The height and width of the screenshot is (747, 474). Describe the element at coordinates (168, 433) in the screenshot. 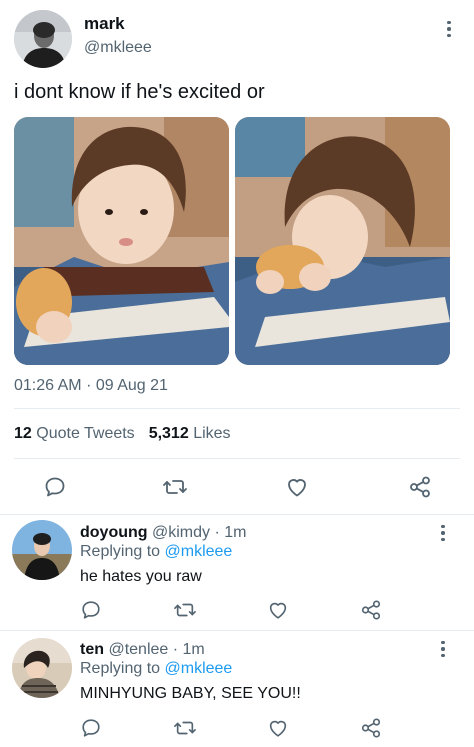

I see `like-count: 5,312` at that location.